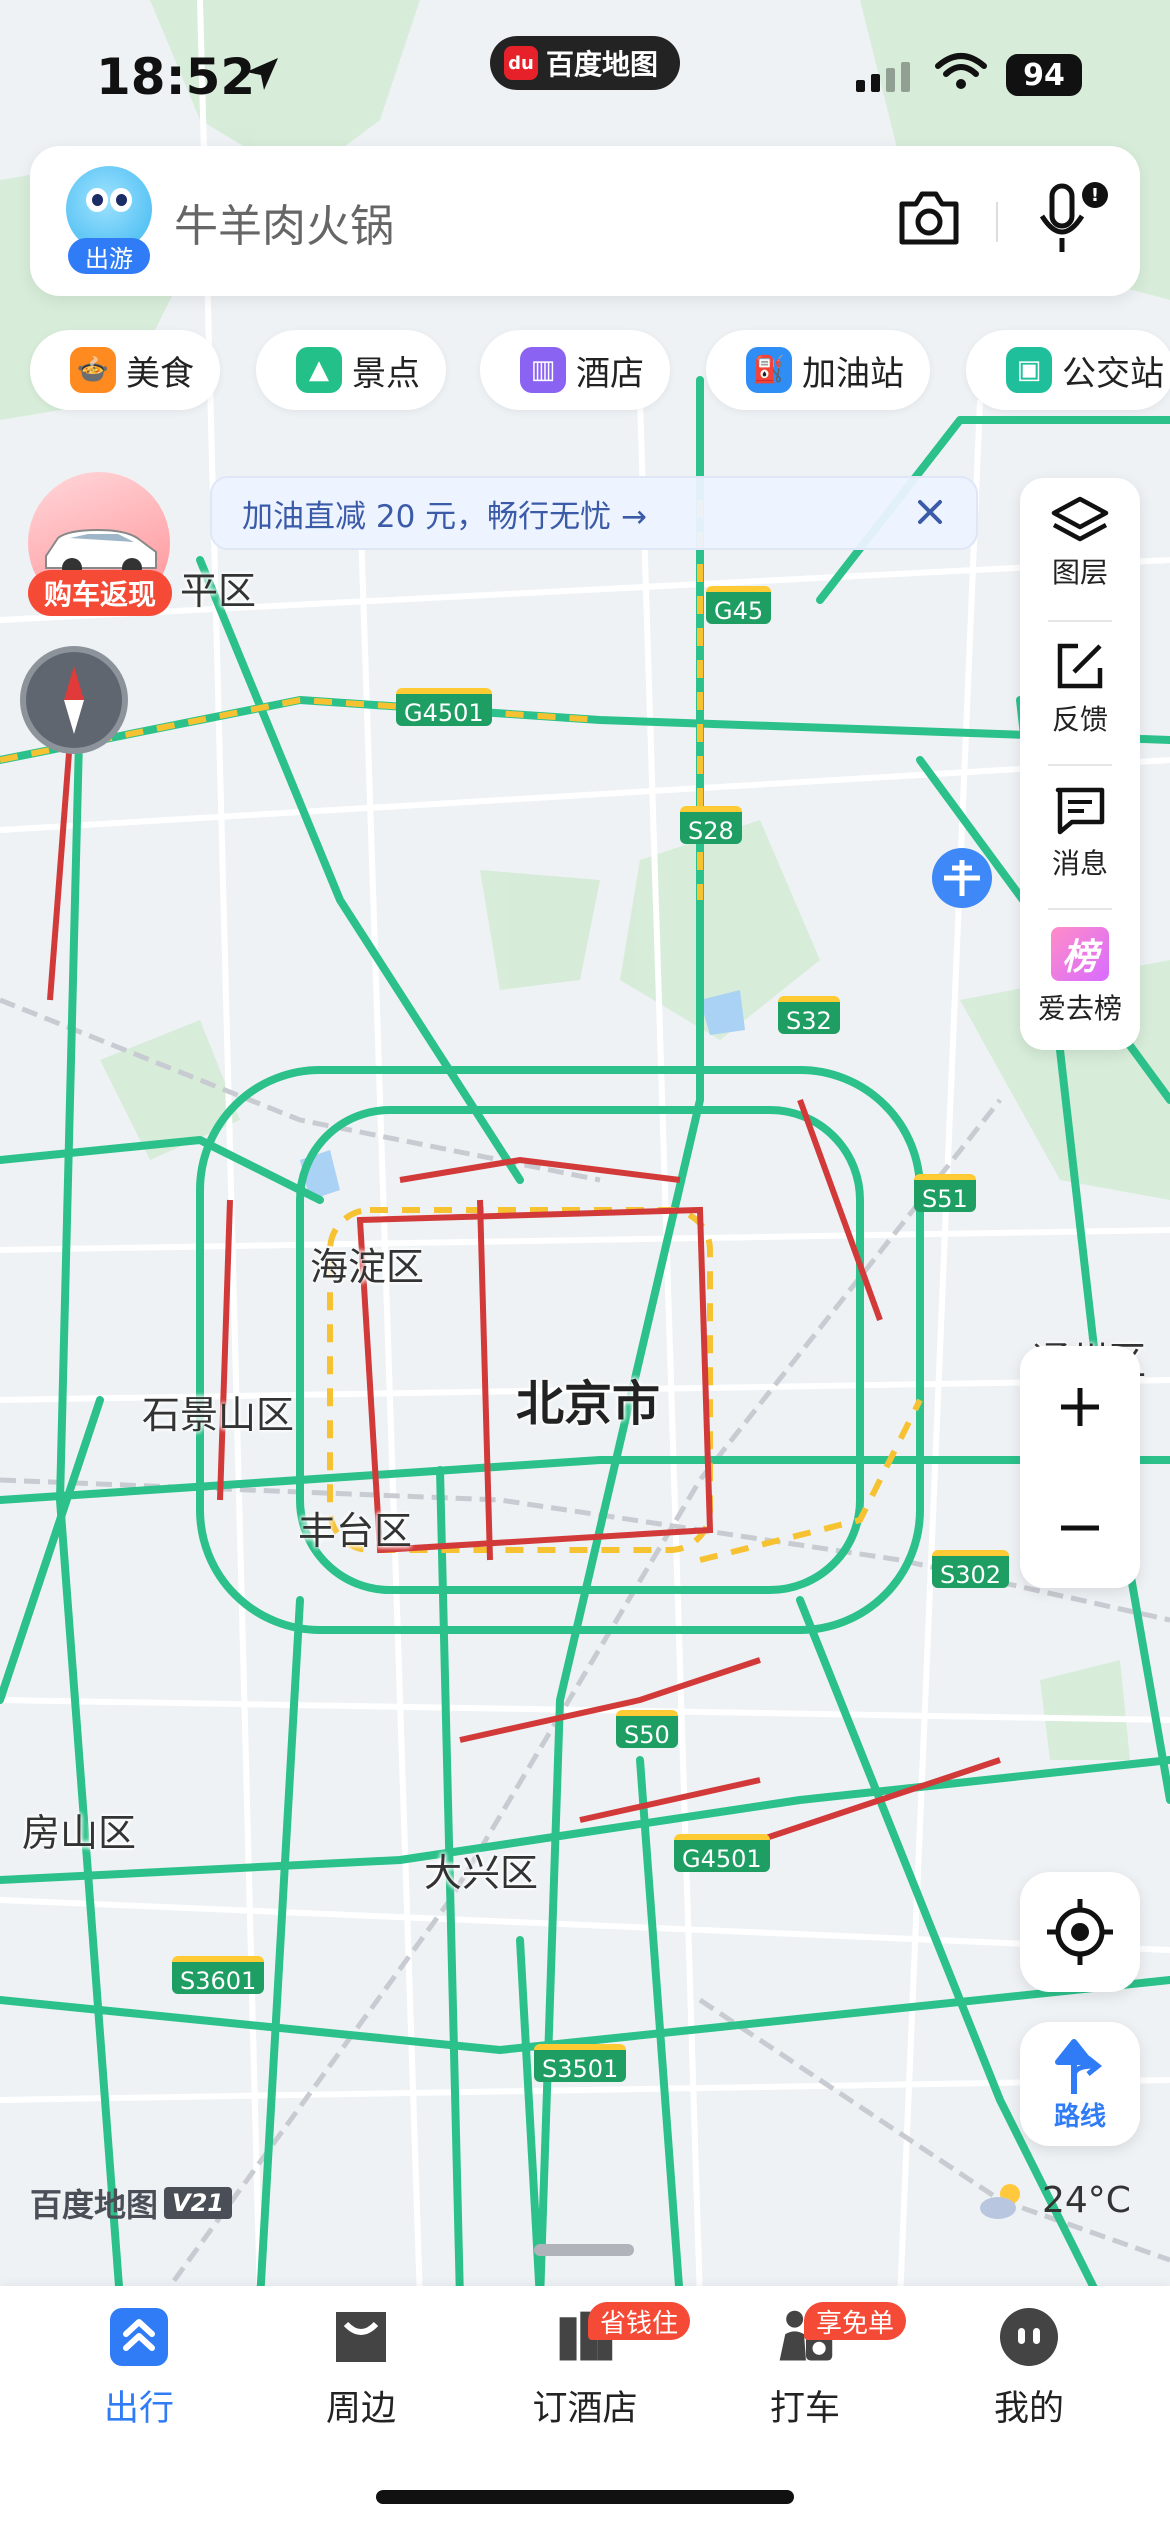  I want to click on layers-button: 图层, so click(1080, 543).